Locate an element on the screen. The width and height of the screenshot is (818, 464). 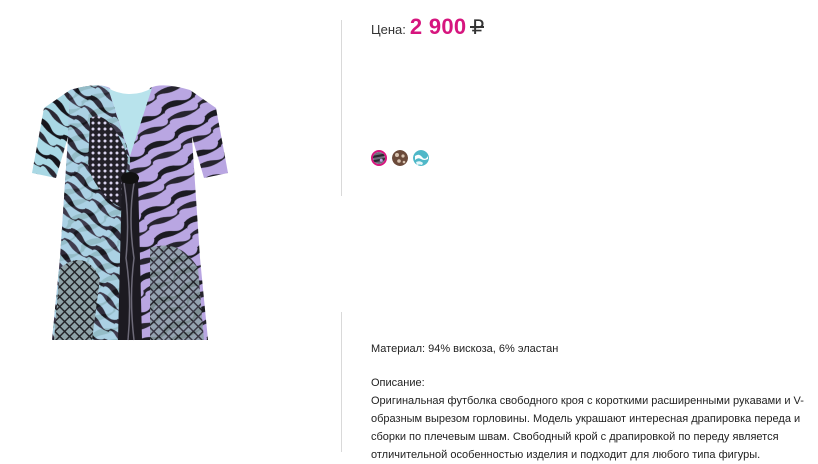
vertical-divider-top is located at coordinates (341, 108).